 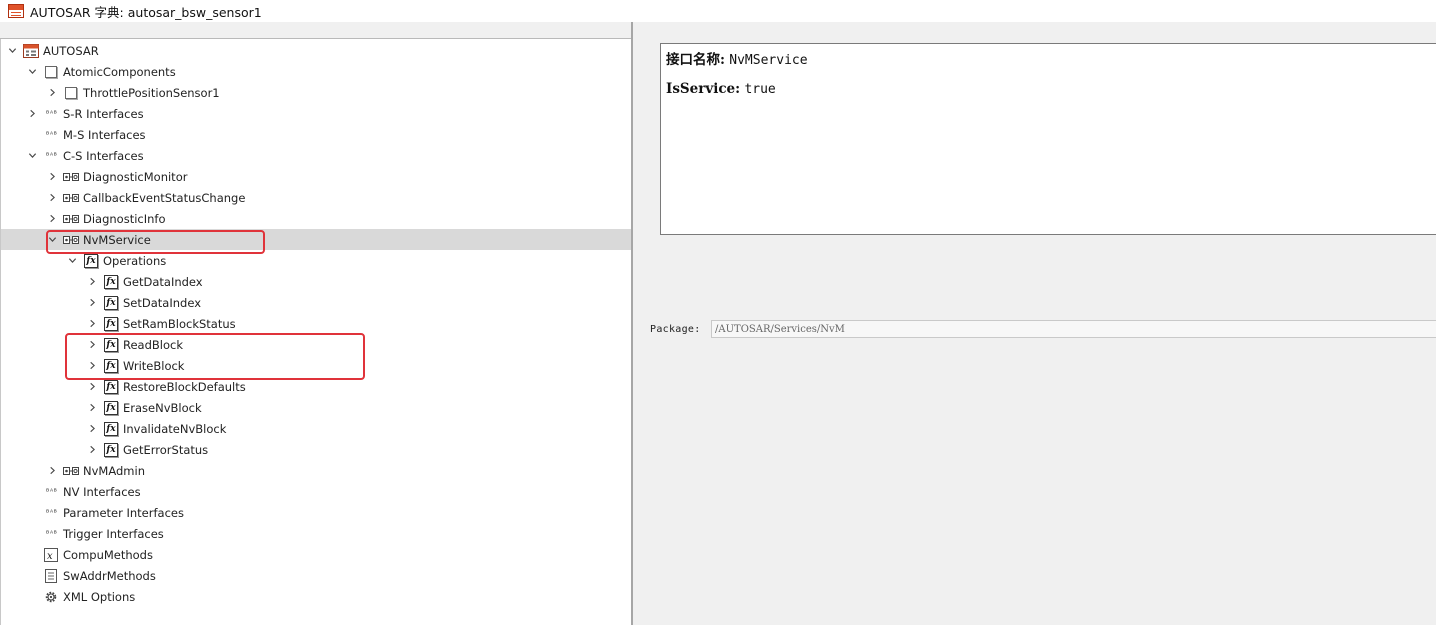 What do you see at coordinates (151, 92) in the screenshot?
I see `tree-item-label: ThrottlePositionSensor1` at bounding box center [151, 92].